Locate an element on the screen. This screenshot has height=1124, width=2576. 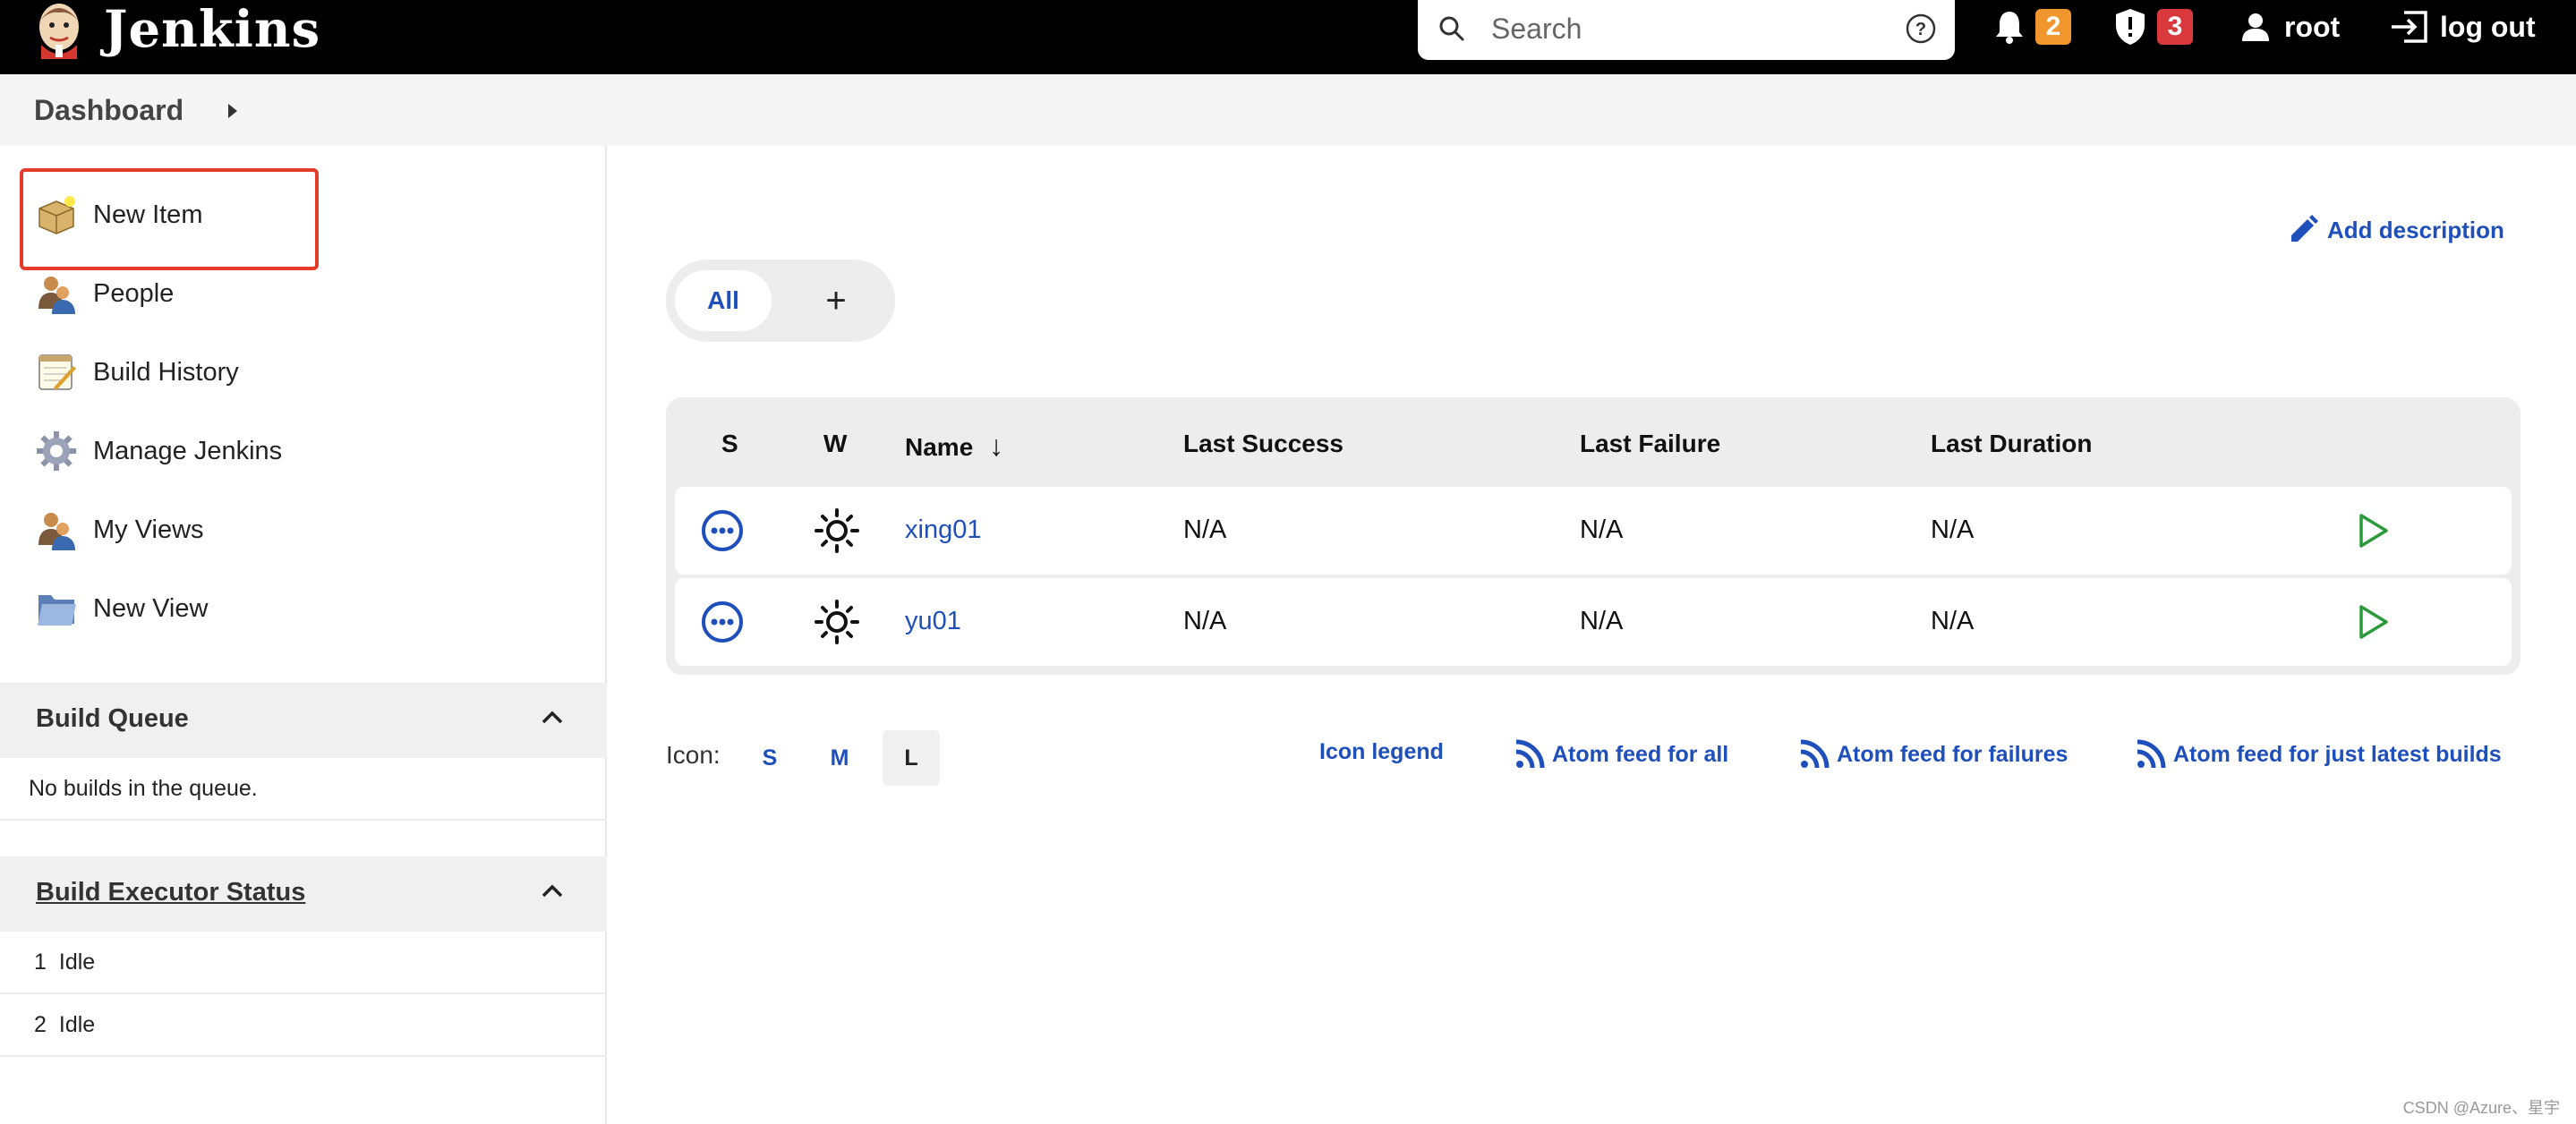
column-header-weather: W is located at coordinates (835, 444).